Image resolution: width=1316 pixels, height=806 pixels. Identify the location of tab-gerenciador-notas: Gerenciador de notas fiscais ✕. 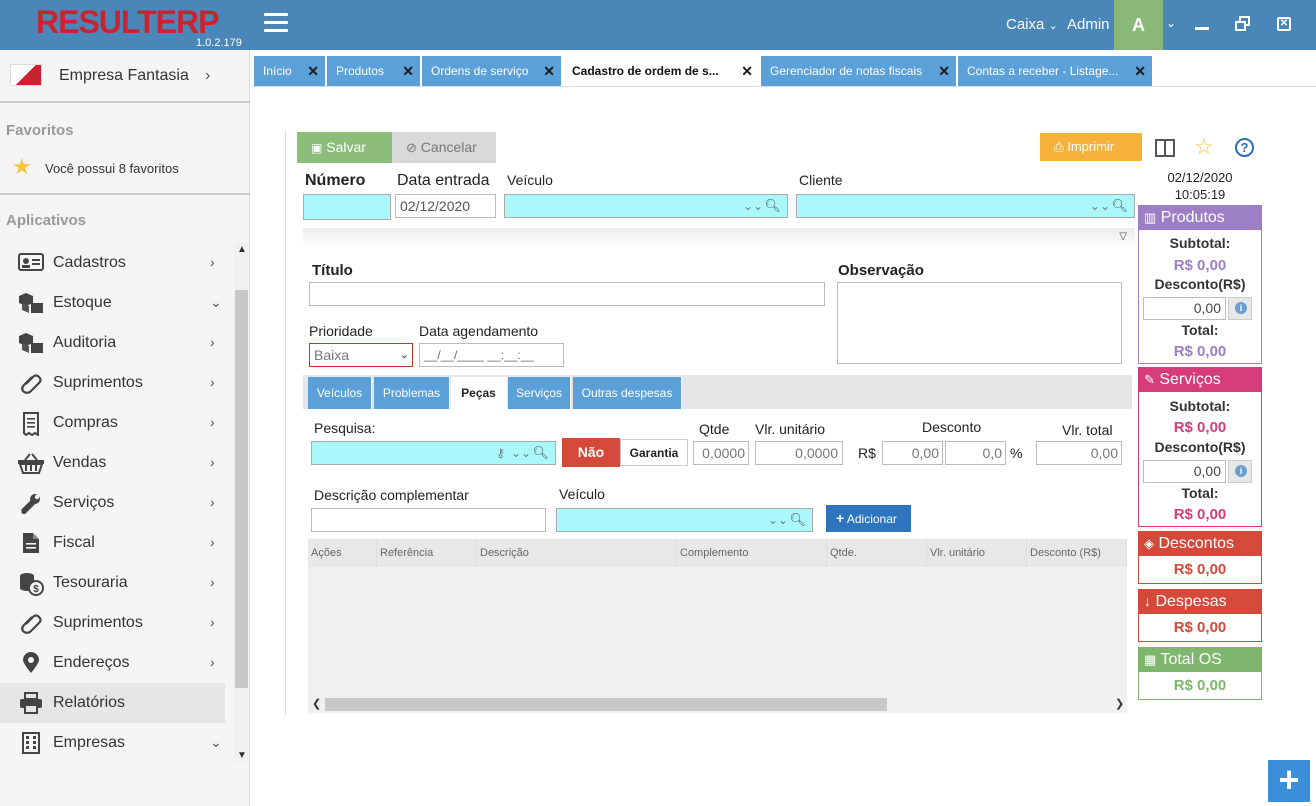
(859, 71).